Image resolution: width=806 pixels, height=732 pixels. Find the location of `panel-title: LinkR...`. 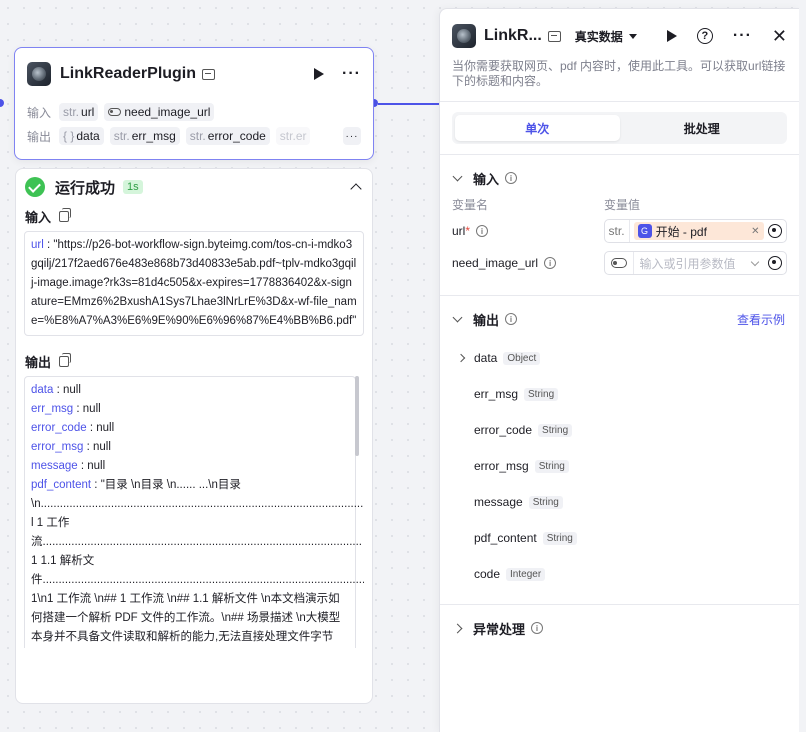

panel-title: LinkR... is located at coordinates (513, 35).